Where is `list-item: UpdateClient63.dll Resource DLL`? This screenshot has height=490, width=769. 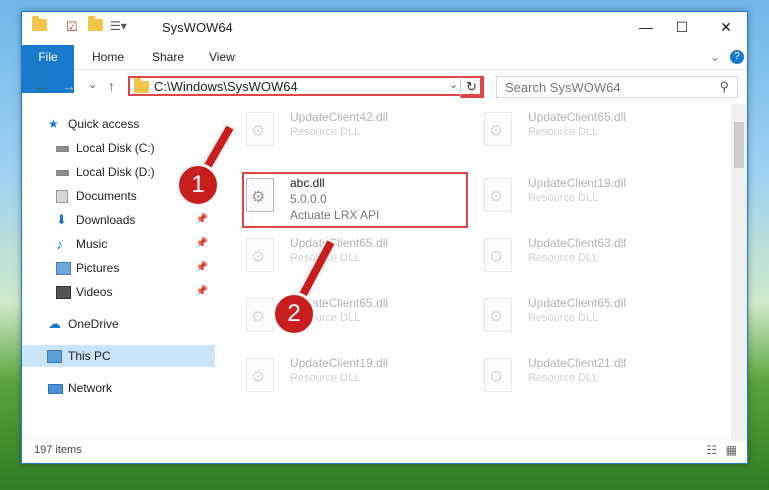 list-item: UpdateClient63.dll Resource DLL is located at coordinates (590, 258).